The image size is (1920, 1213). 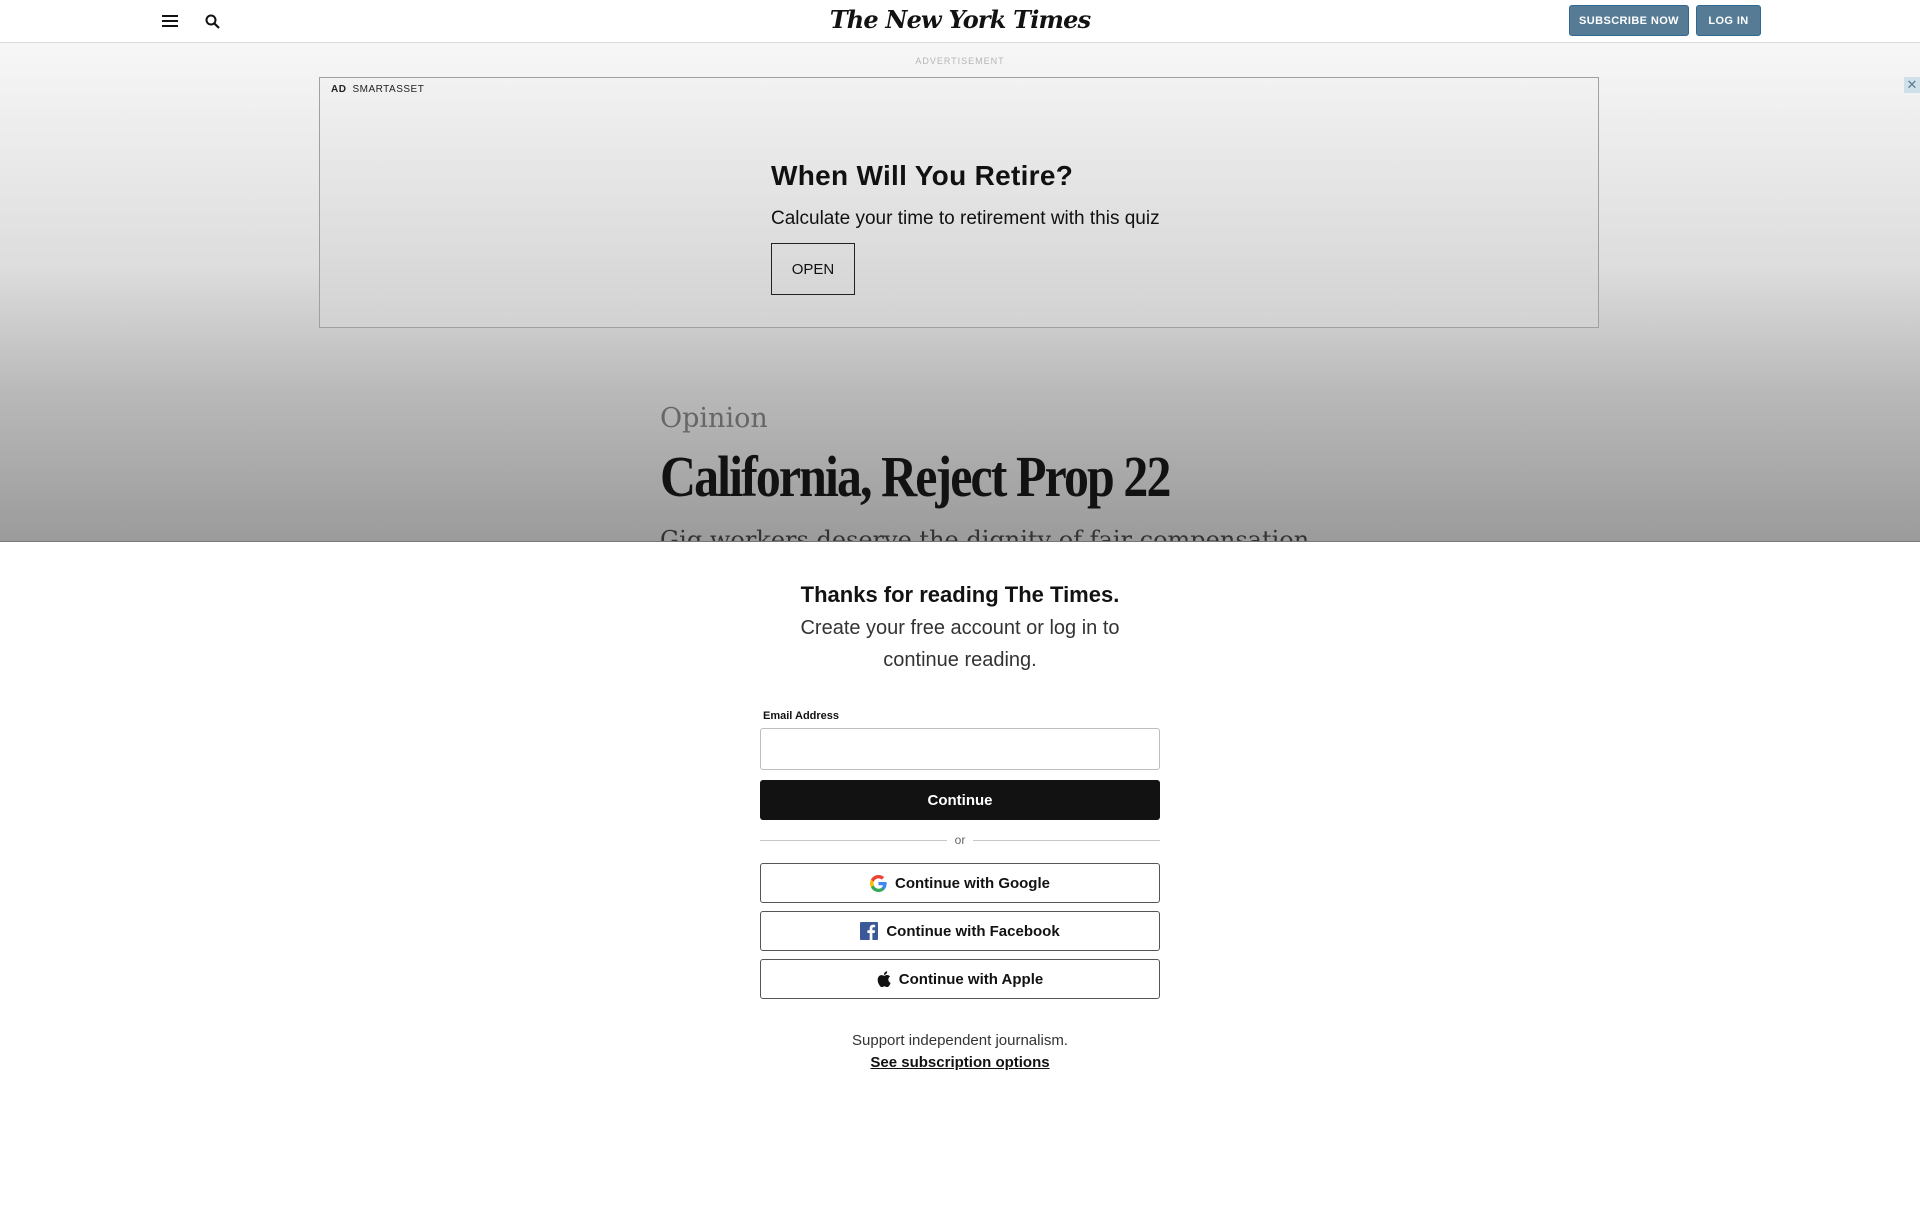 I want to click on google-icon, so click(x=878, y=883).